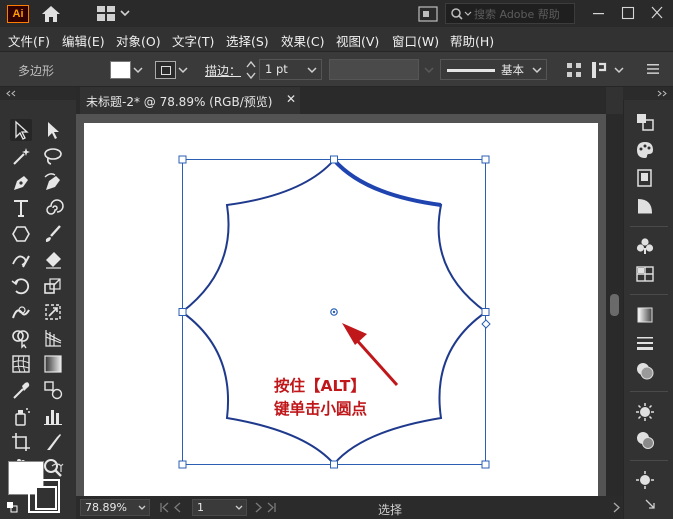 This screenshot has width=673, height=519. Describe the element at coordinates (106, 13) in the screenshot. I see `workspace-layout-icon` at that location.